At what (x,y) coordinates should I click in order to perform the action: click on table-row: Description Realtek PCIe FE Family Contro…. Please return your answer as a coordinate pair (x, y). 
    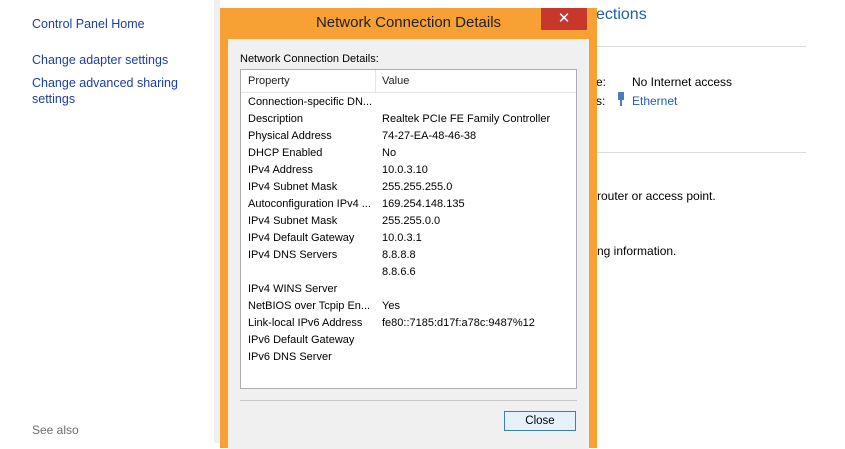
    Looking at the image, I should click on (408, 119).